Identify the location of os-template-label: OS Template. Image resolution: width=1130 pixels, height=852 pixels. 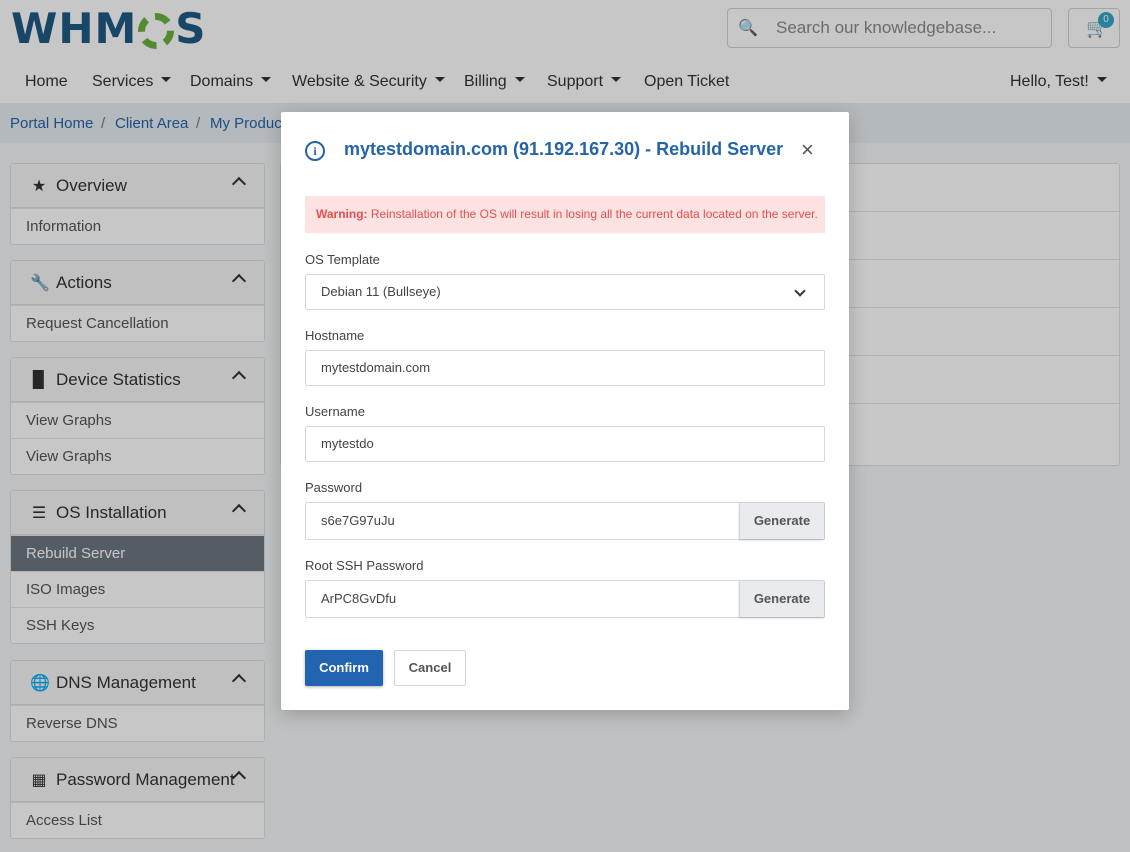
(342, 259).